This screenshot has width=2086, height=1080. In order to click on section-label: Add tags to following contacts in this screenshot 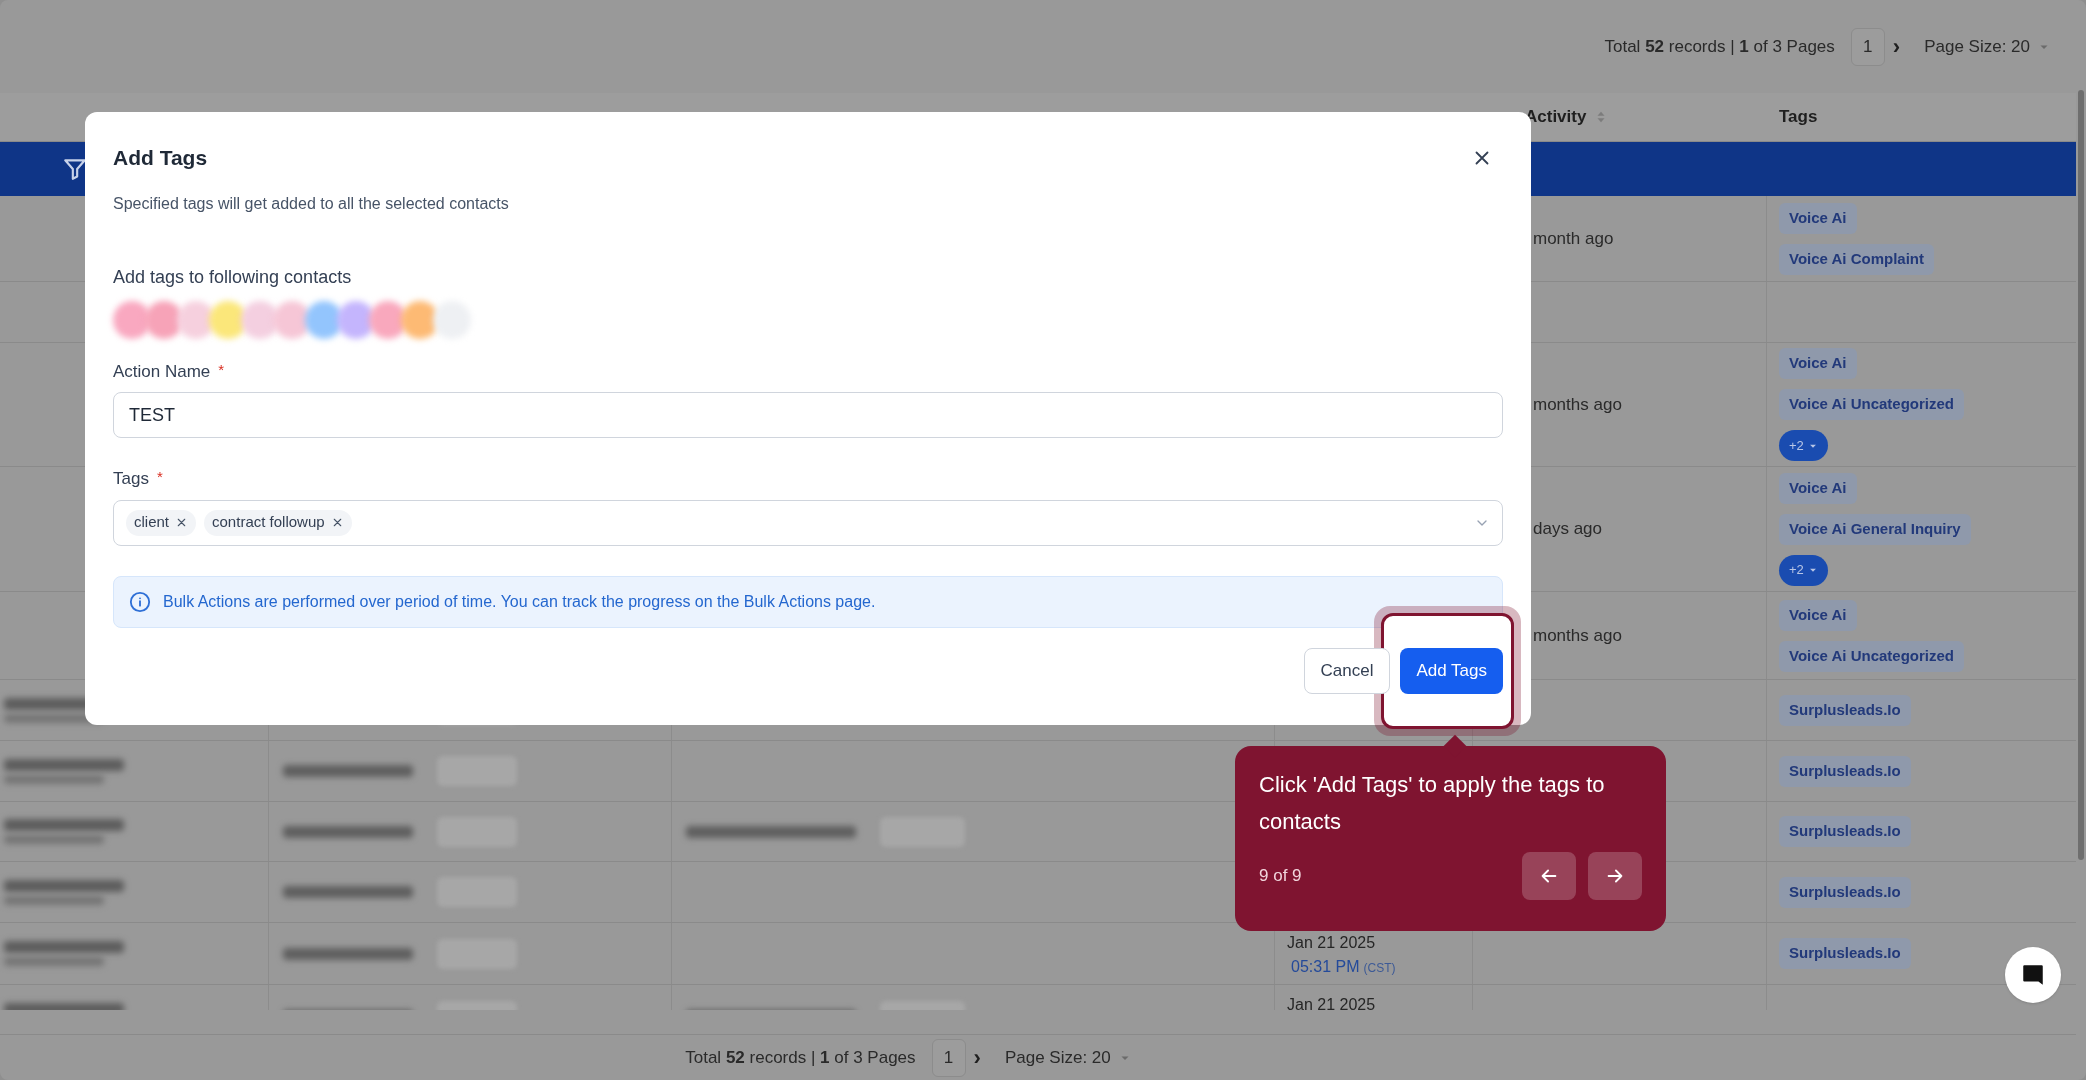, I will do `click(233, 277)`.